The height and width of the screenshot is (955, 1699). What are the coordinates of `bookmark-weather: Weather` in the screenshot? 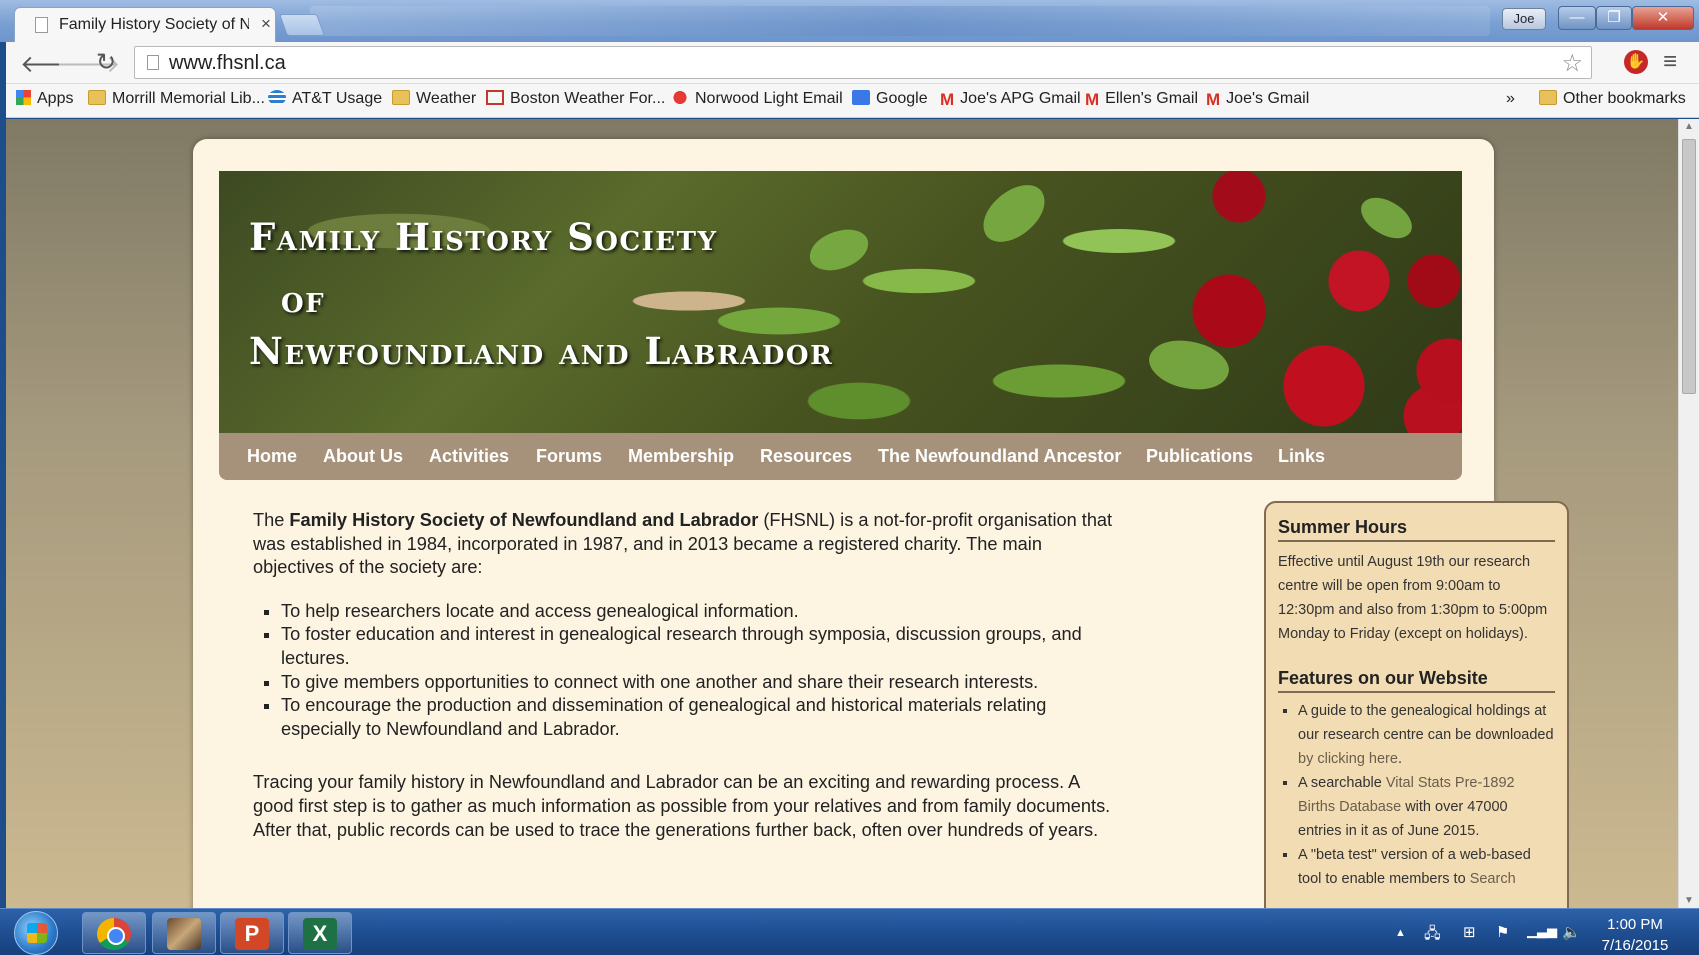 It's located at (434, 99).